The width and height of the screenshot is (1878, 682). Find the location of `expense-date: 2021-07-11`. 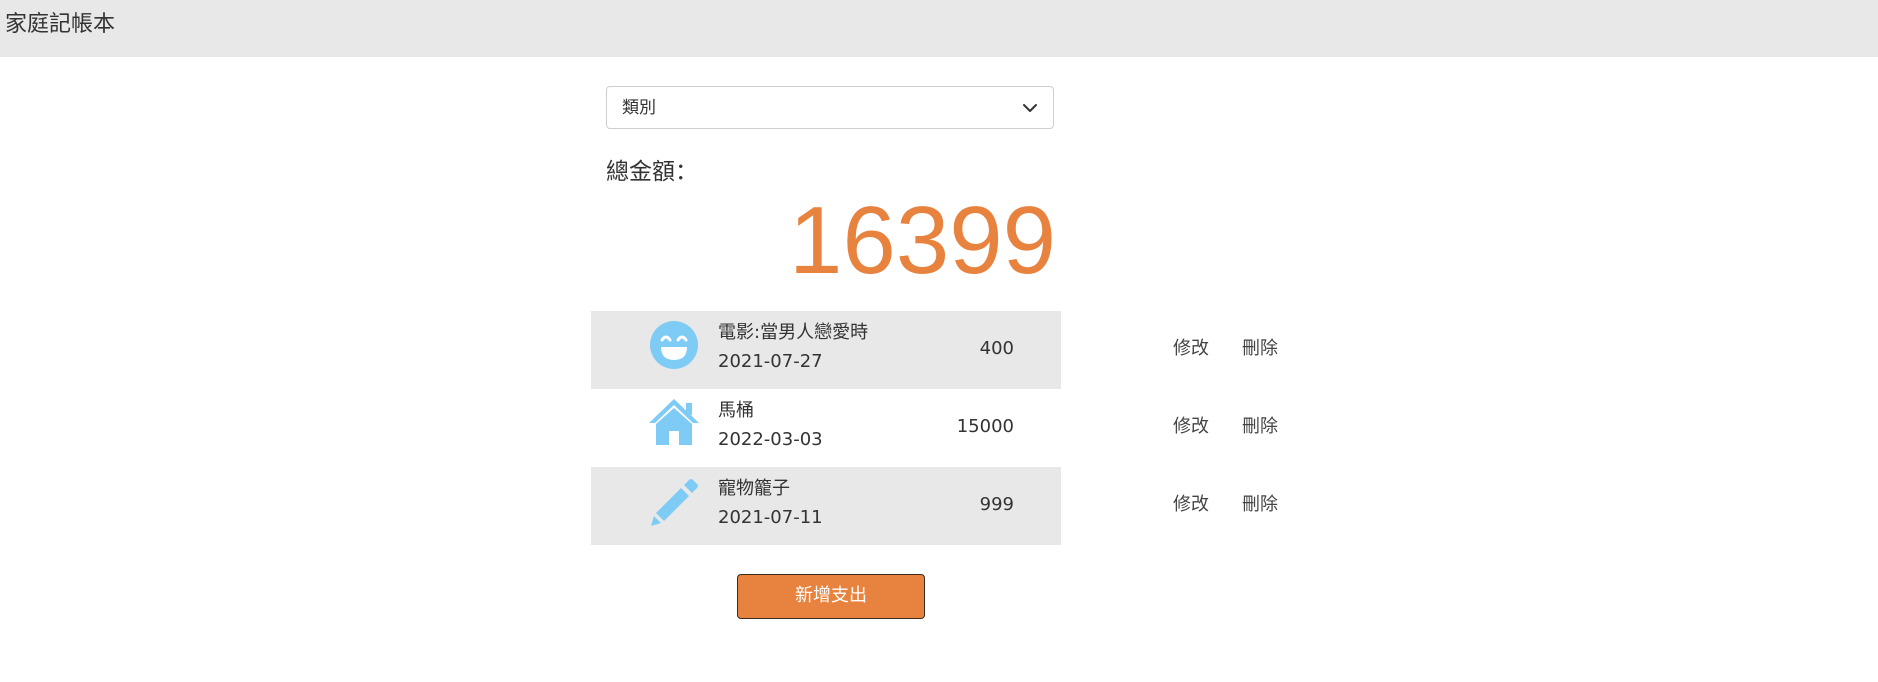

expense-date: 2021-07-11 is located at coordinates (770, 517).